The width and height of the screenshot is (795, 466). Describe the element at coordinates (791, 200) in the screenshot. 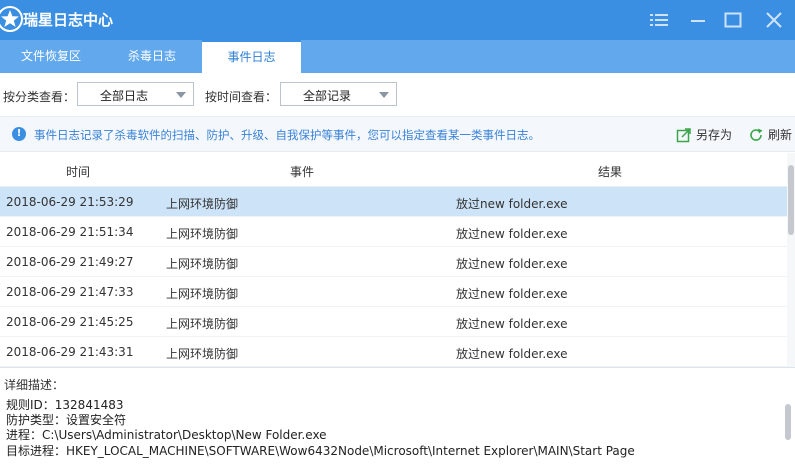

I see `table-scrollbar-thumb` at that location.